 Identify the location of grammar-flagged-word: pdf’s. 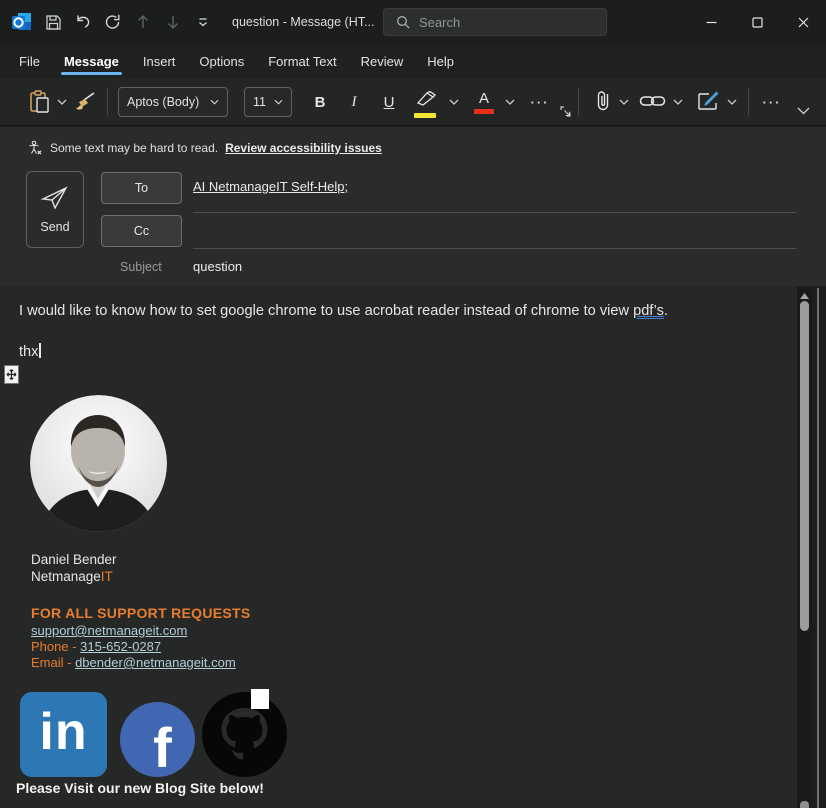
(648, 311).